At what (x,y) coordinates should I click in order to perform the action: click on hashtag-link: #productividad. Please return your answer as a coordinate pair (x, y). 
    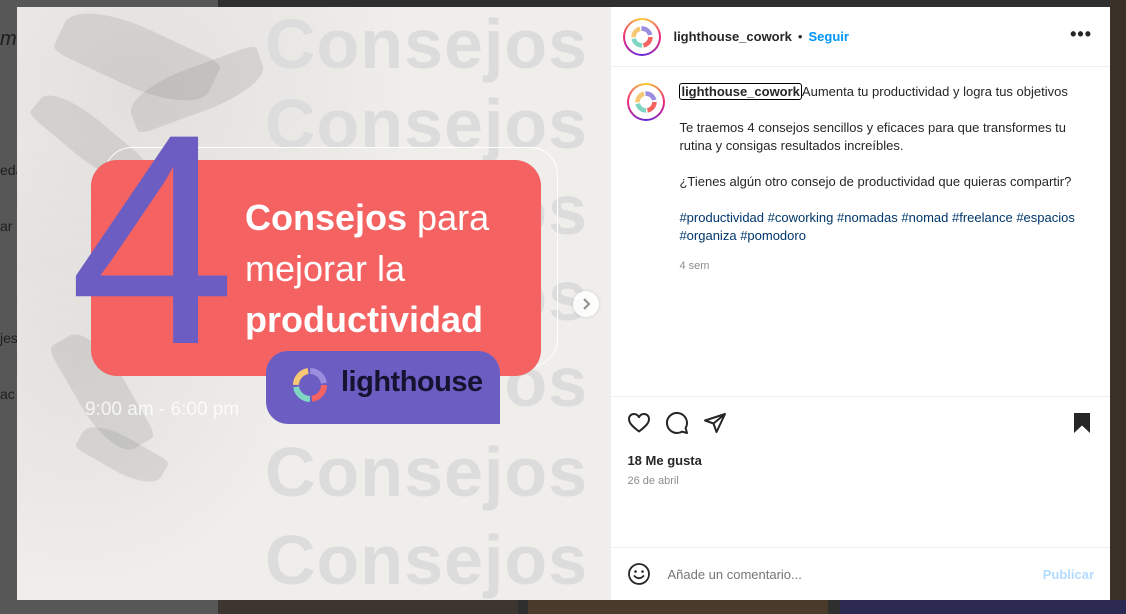
    Looking at the image, I should click on (721, 217).